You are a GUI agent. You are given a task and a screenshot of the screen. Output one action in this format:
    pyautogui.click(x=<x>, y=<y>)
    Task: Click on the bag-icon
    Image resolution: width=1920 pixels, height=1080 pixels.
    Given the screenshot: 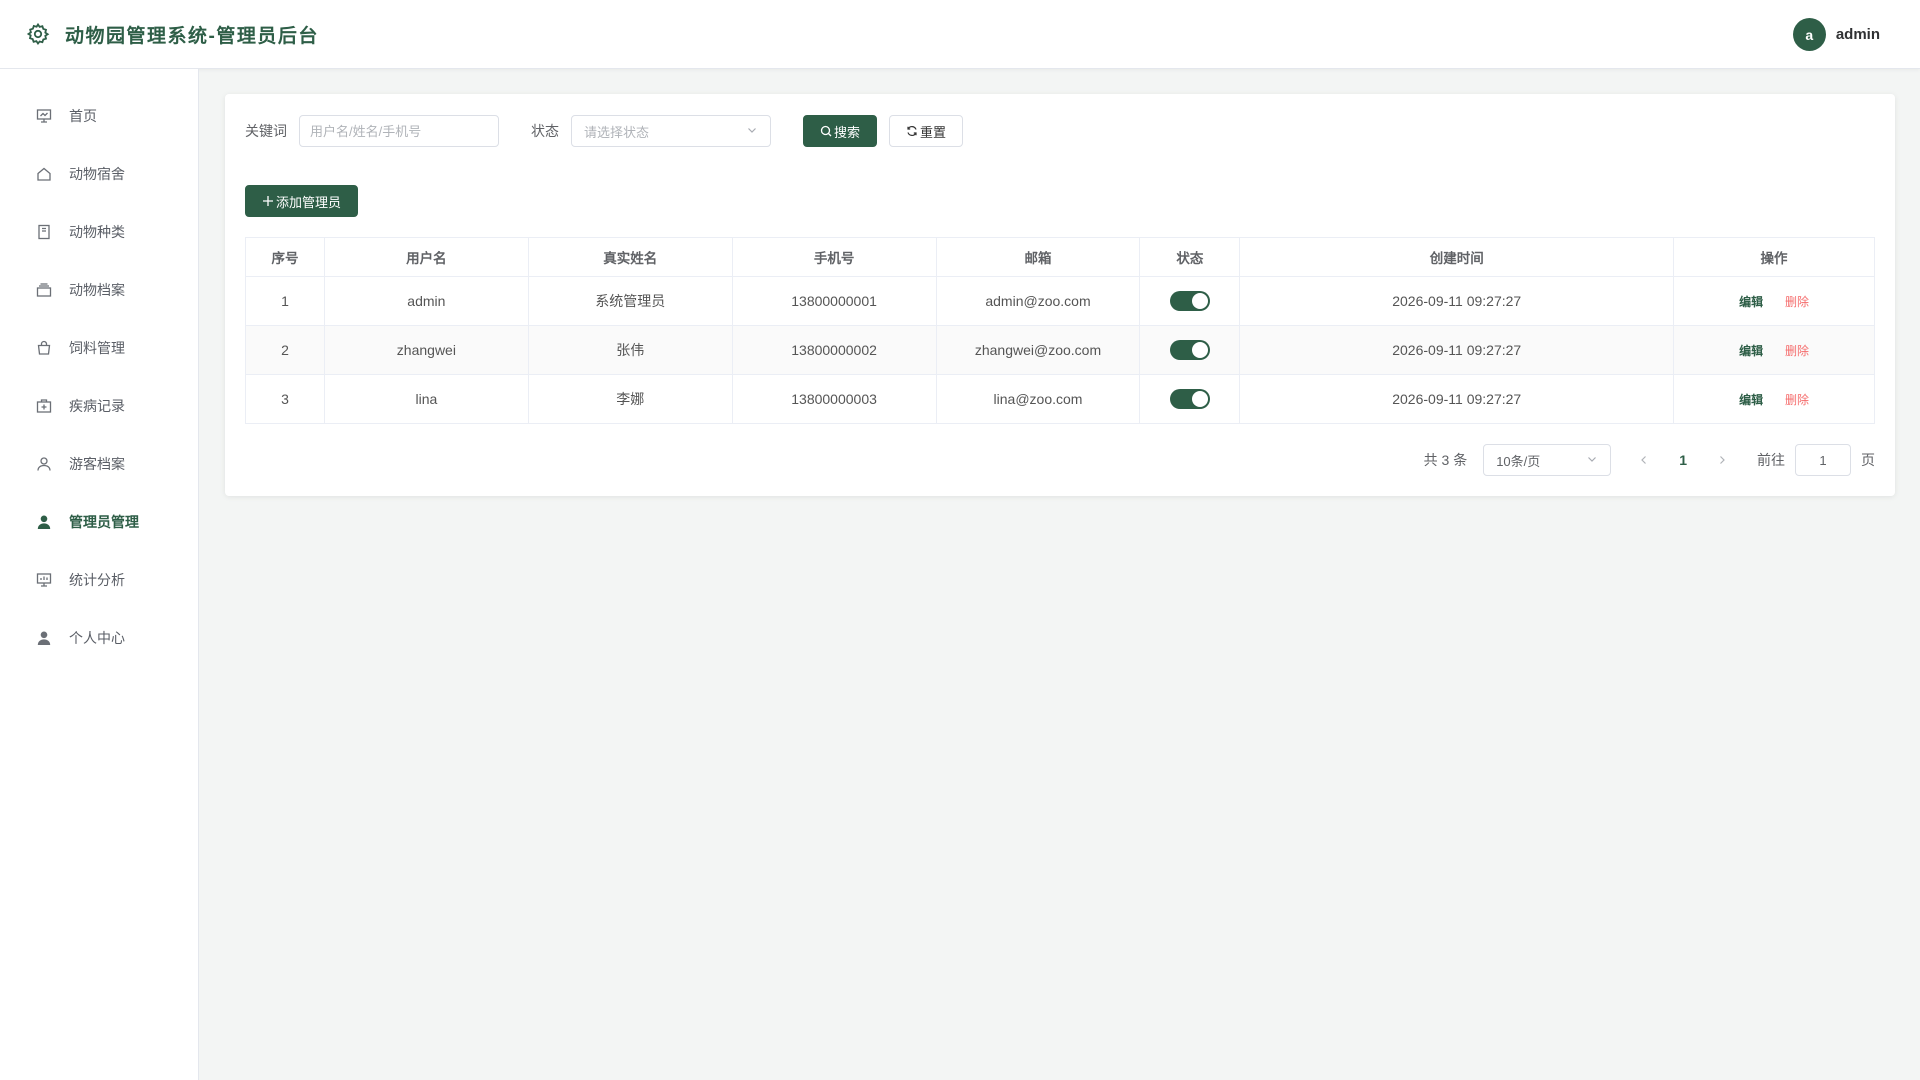 What is the action you would take?
    pyautogui.click(x=44, y=348)
    